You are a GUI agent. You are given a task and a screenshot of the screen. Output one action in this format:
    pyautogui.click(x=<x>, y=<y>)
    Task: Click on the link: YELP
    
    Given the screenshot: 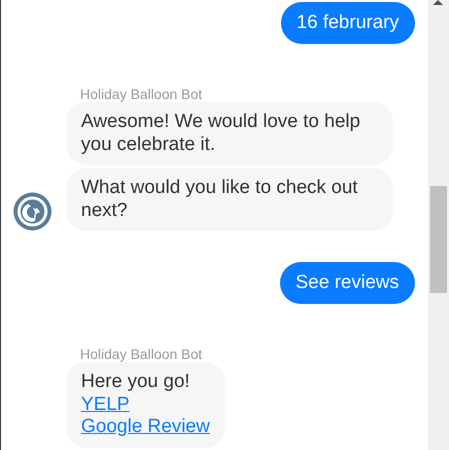 What is the action you would take?
    pyautogui.click(x=105, y=404)
    